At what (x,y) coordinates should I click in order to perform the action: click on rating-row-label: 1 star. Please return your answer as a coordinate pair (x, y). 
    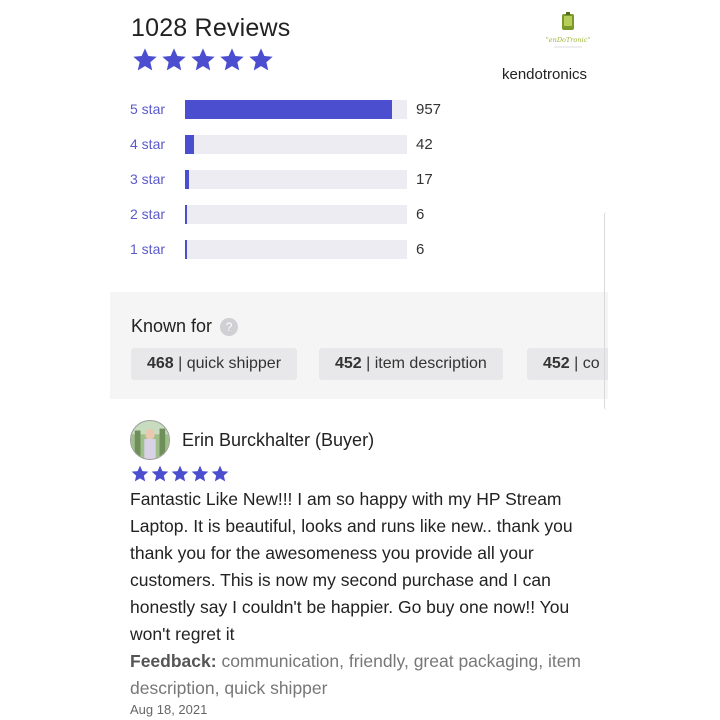
    Looking at the image, I should click on (148, 249).